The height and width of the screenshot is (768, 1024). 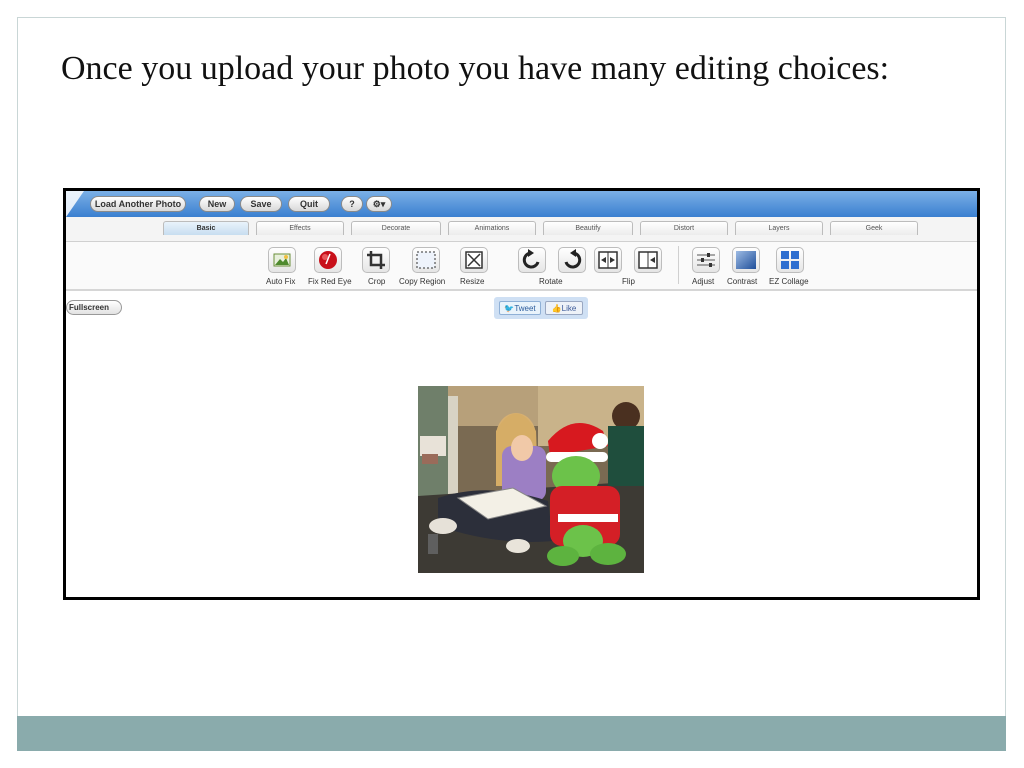 I want to click on tab-decorate: Decorate, so click(x=396, y=228).